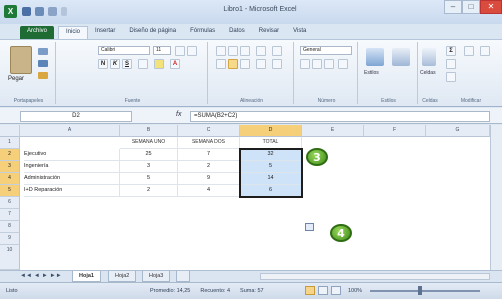  What do you see at coordinates (10, 11) in the screenshot?
I see `excel-logo-icon: X` at bounding box center [10, 11].